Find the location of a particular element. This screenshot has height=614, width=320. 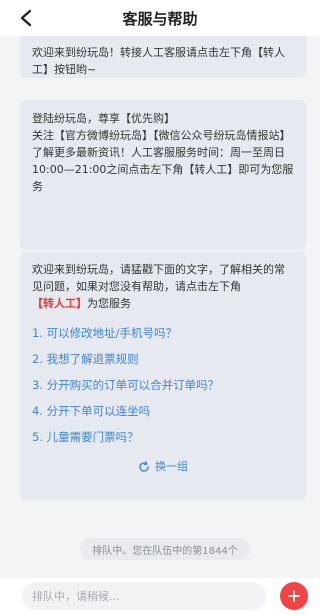

composer is located at coordinates (160, 596).